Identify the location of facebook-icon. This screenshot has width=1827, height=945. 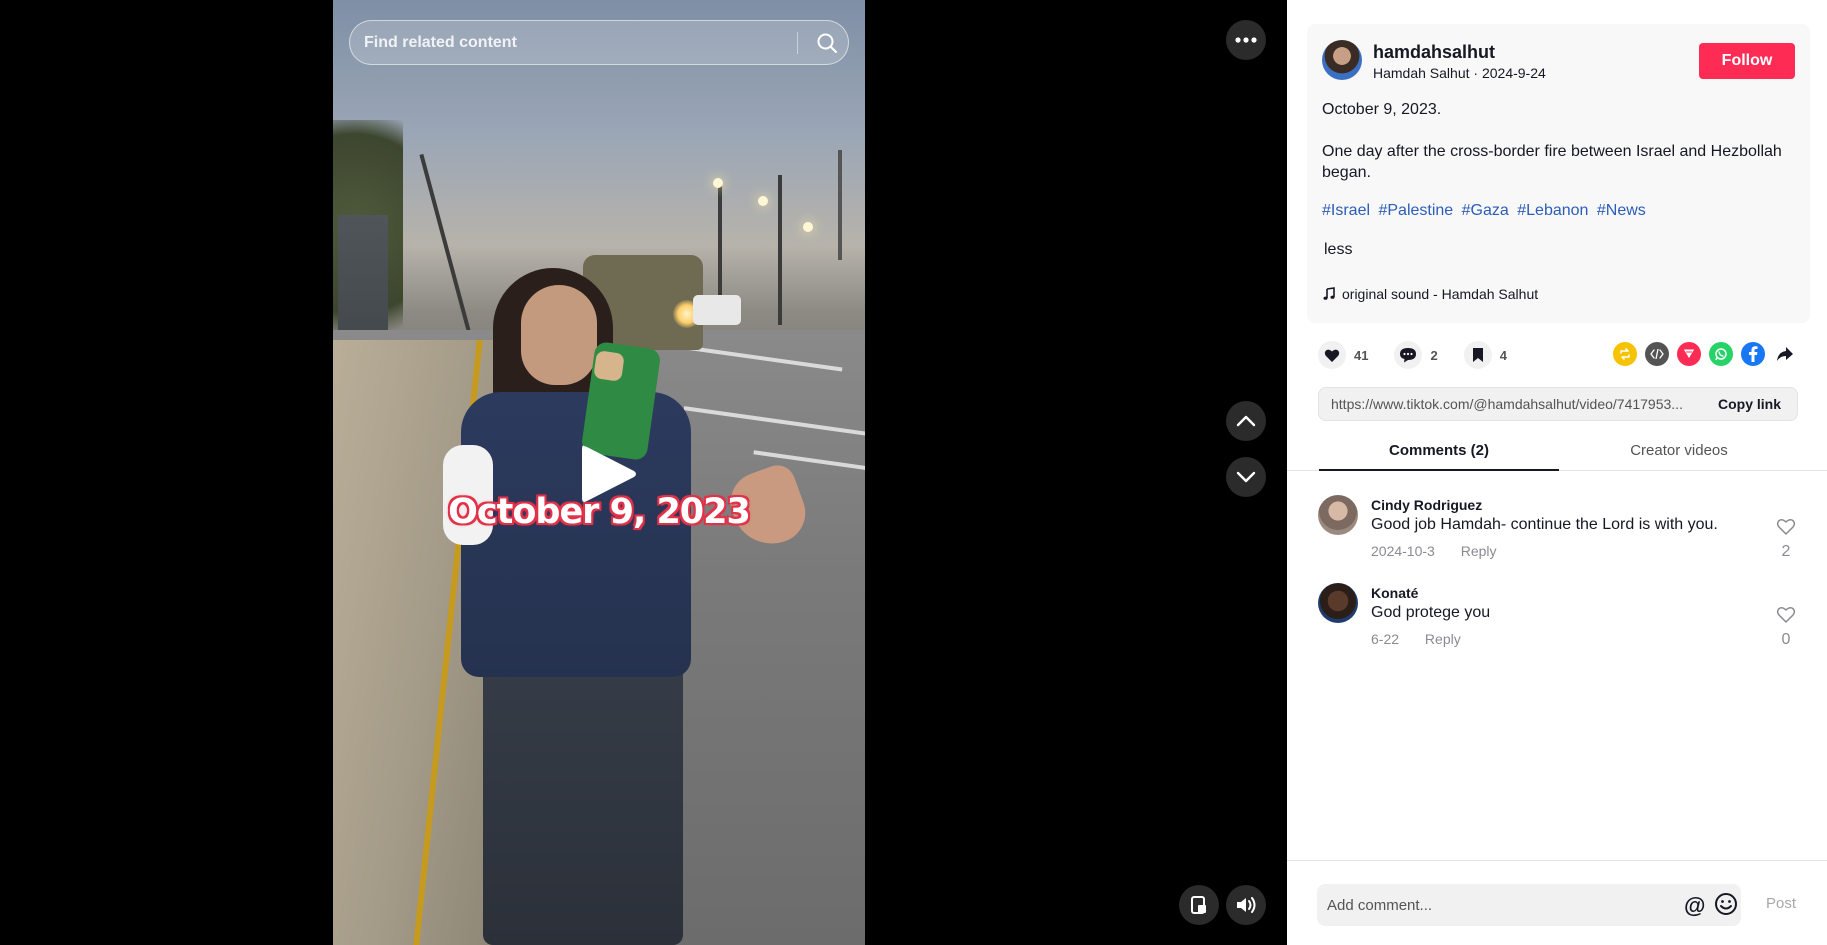
(1753, 354).